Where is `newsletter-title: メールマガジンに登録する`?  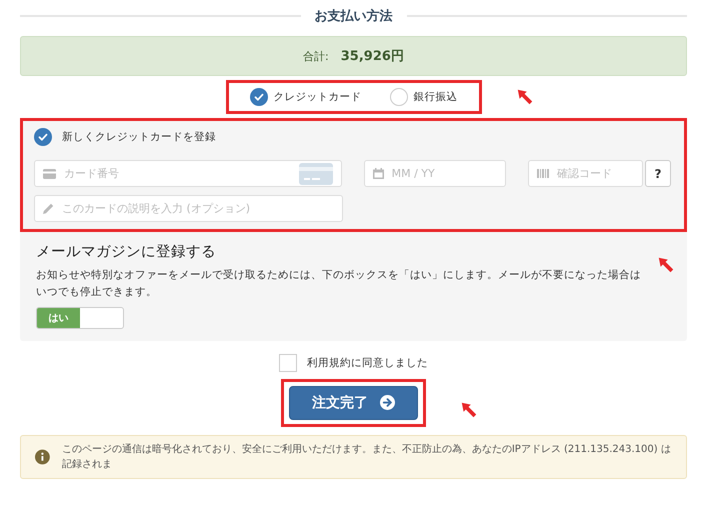 newsletter-title: メールマガジンに登録する is located at coordinates (126, 252).